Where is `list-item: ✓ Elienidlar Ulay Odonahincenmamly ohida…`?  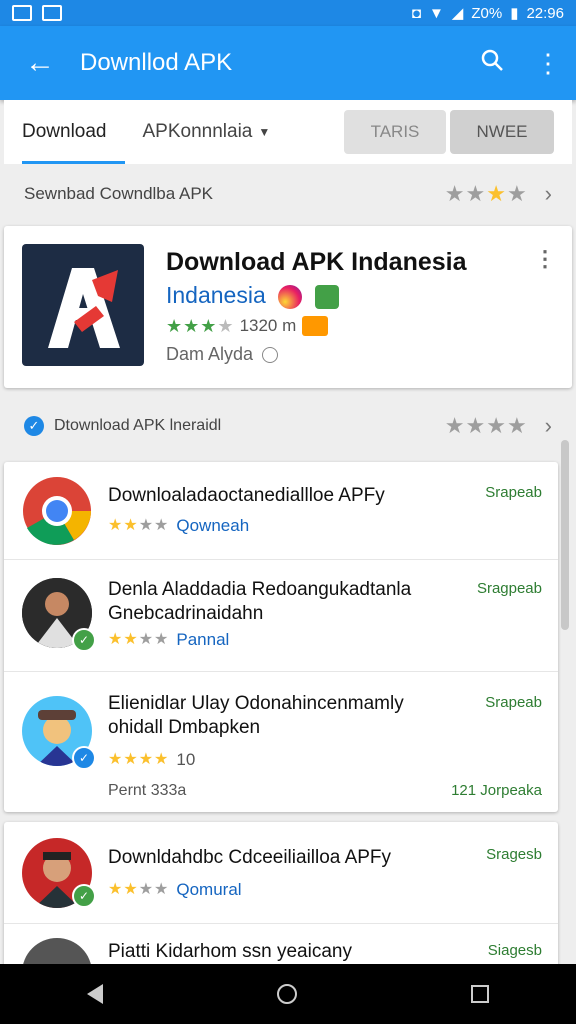
list-item: ✓ Elienidlar Ulay Odonahincenmamly ohida… is located at coordinates (281, 742).